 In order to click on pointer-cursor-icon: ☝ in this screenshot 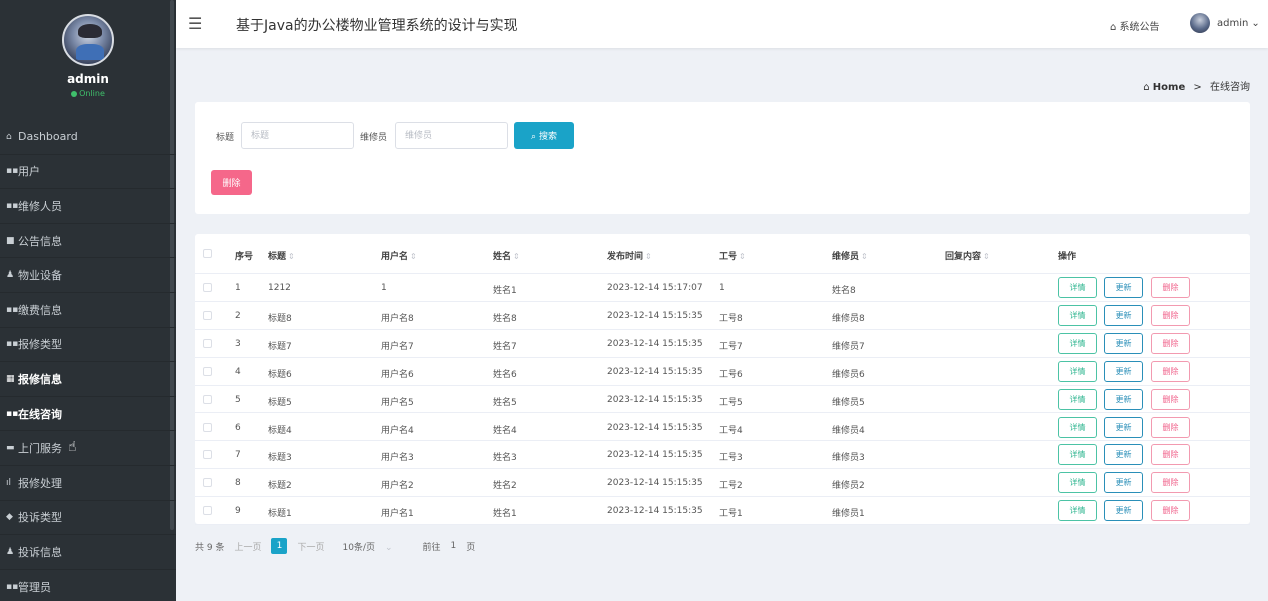, I will do `click(72, 447)`.